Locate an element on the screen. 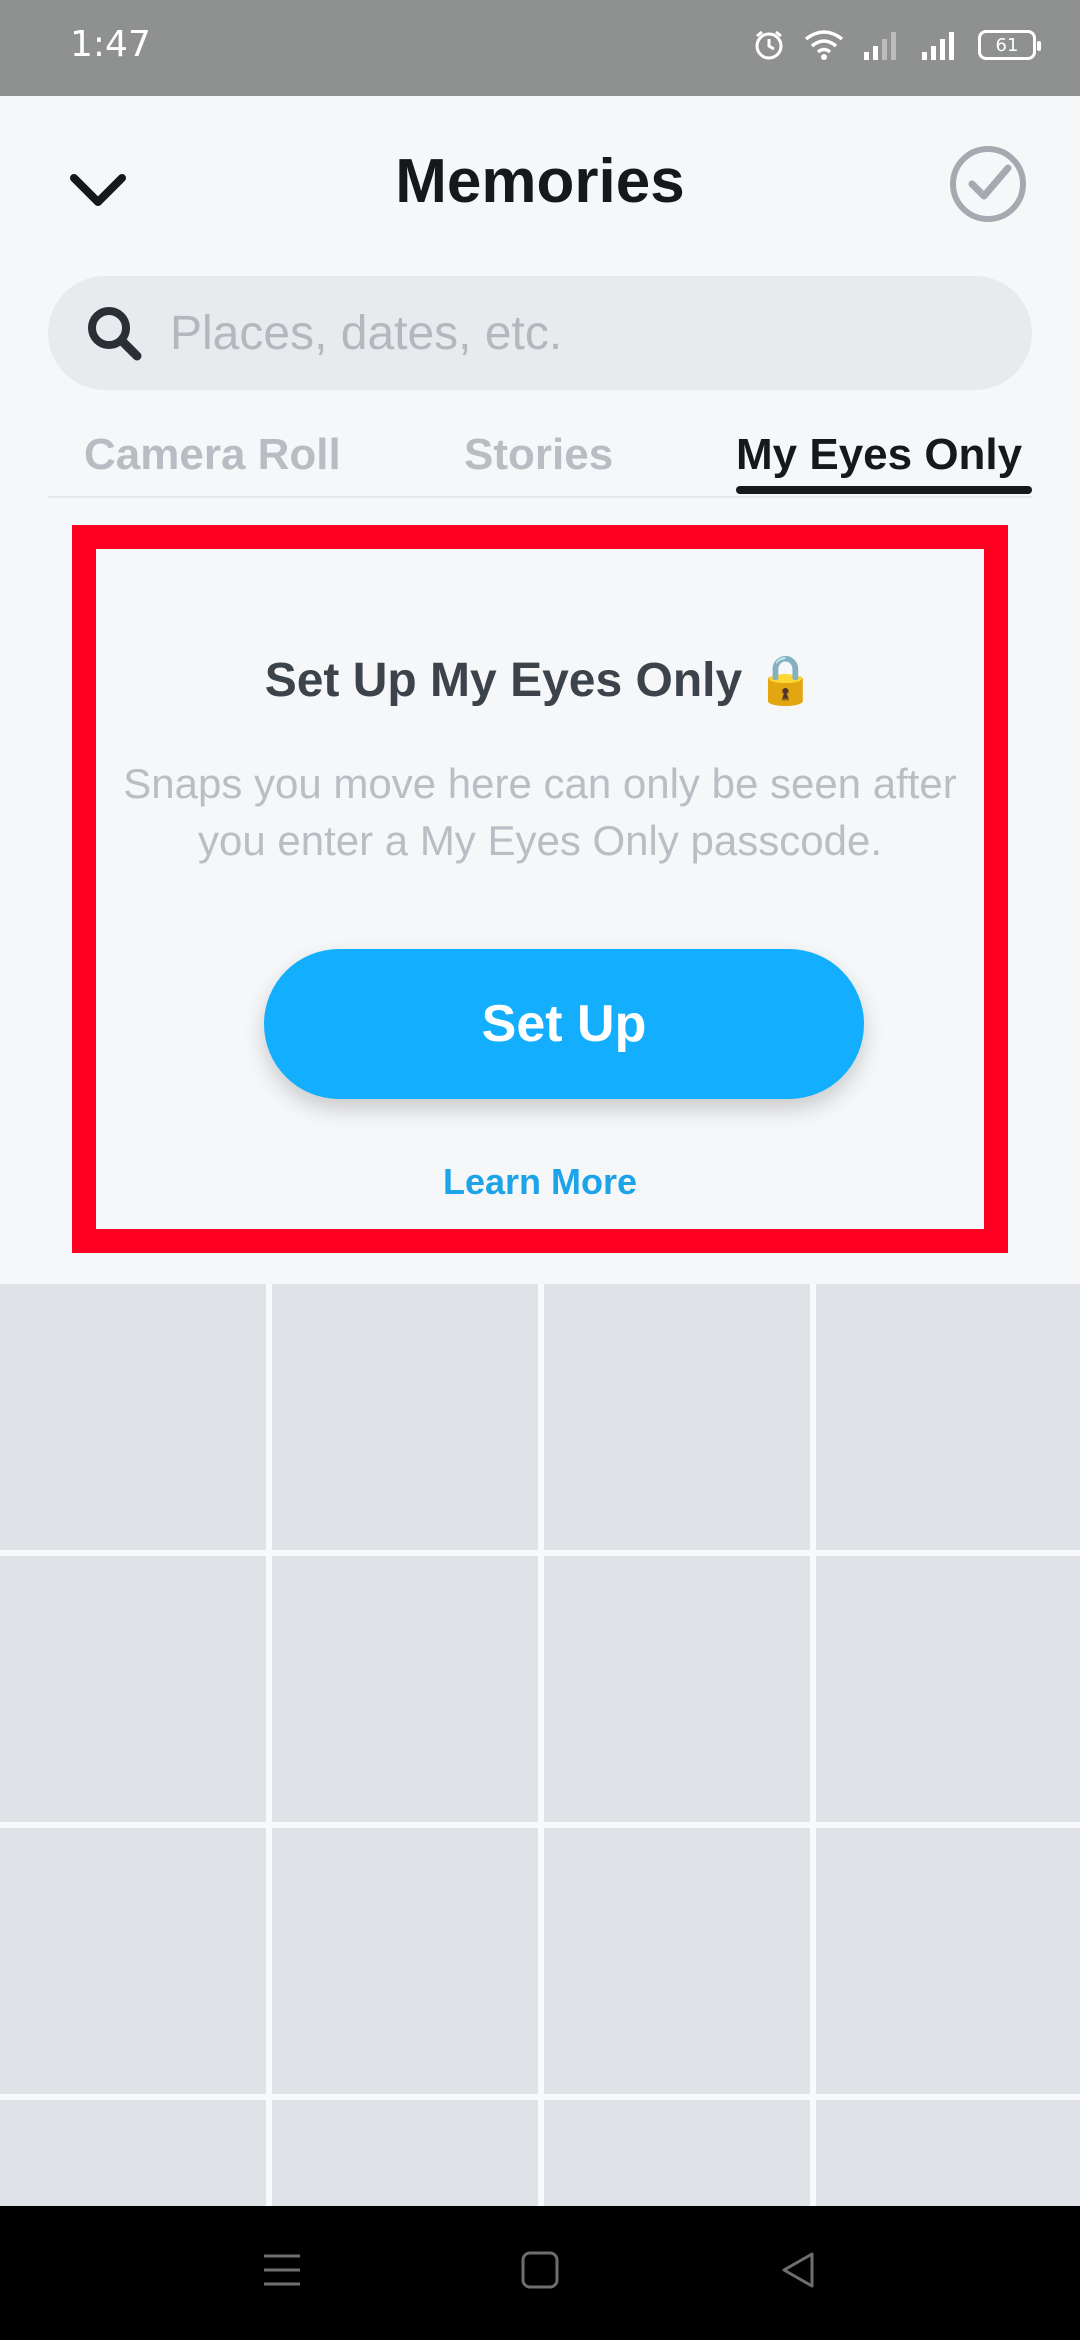 The width and height of the screenshot is (1080, 2340). status-bar: 1:47 61 is located at coordinates (540, 48).